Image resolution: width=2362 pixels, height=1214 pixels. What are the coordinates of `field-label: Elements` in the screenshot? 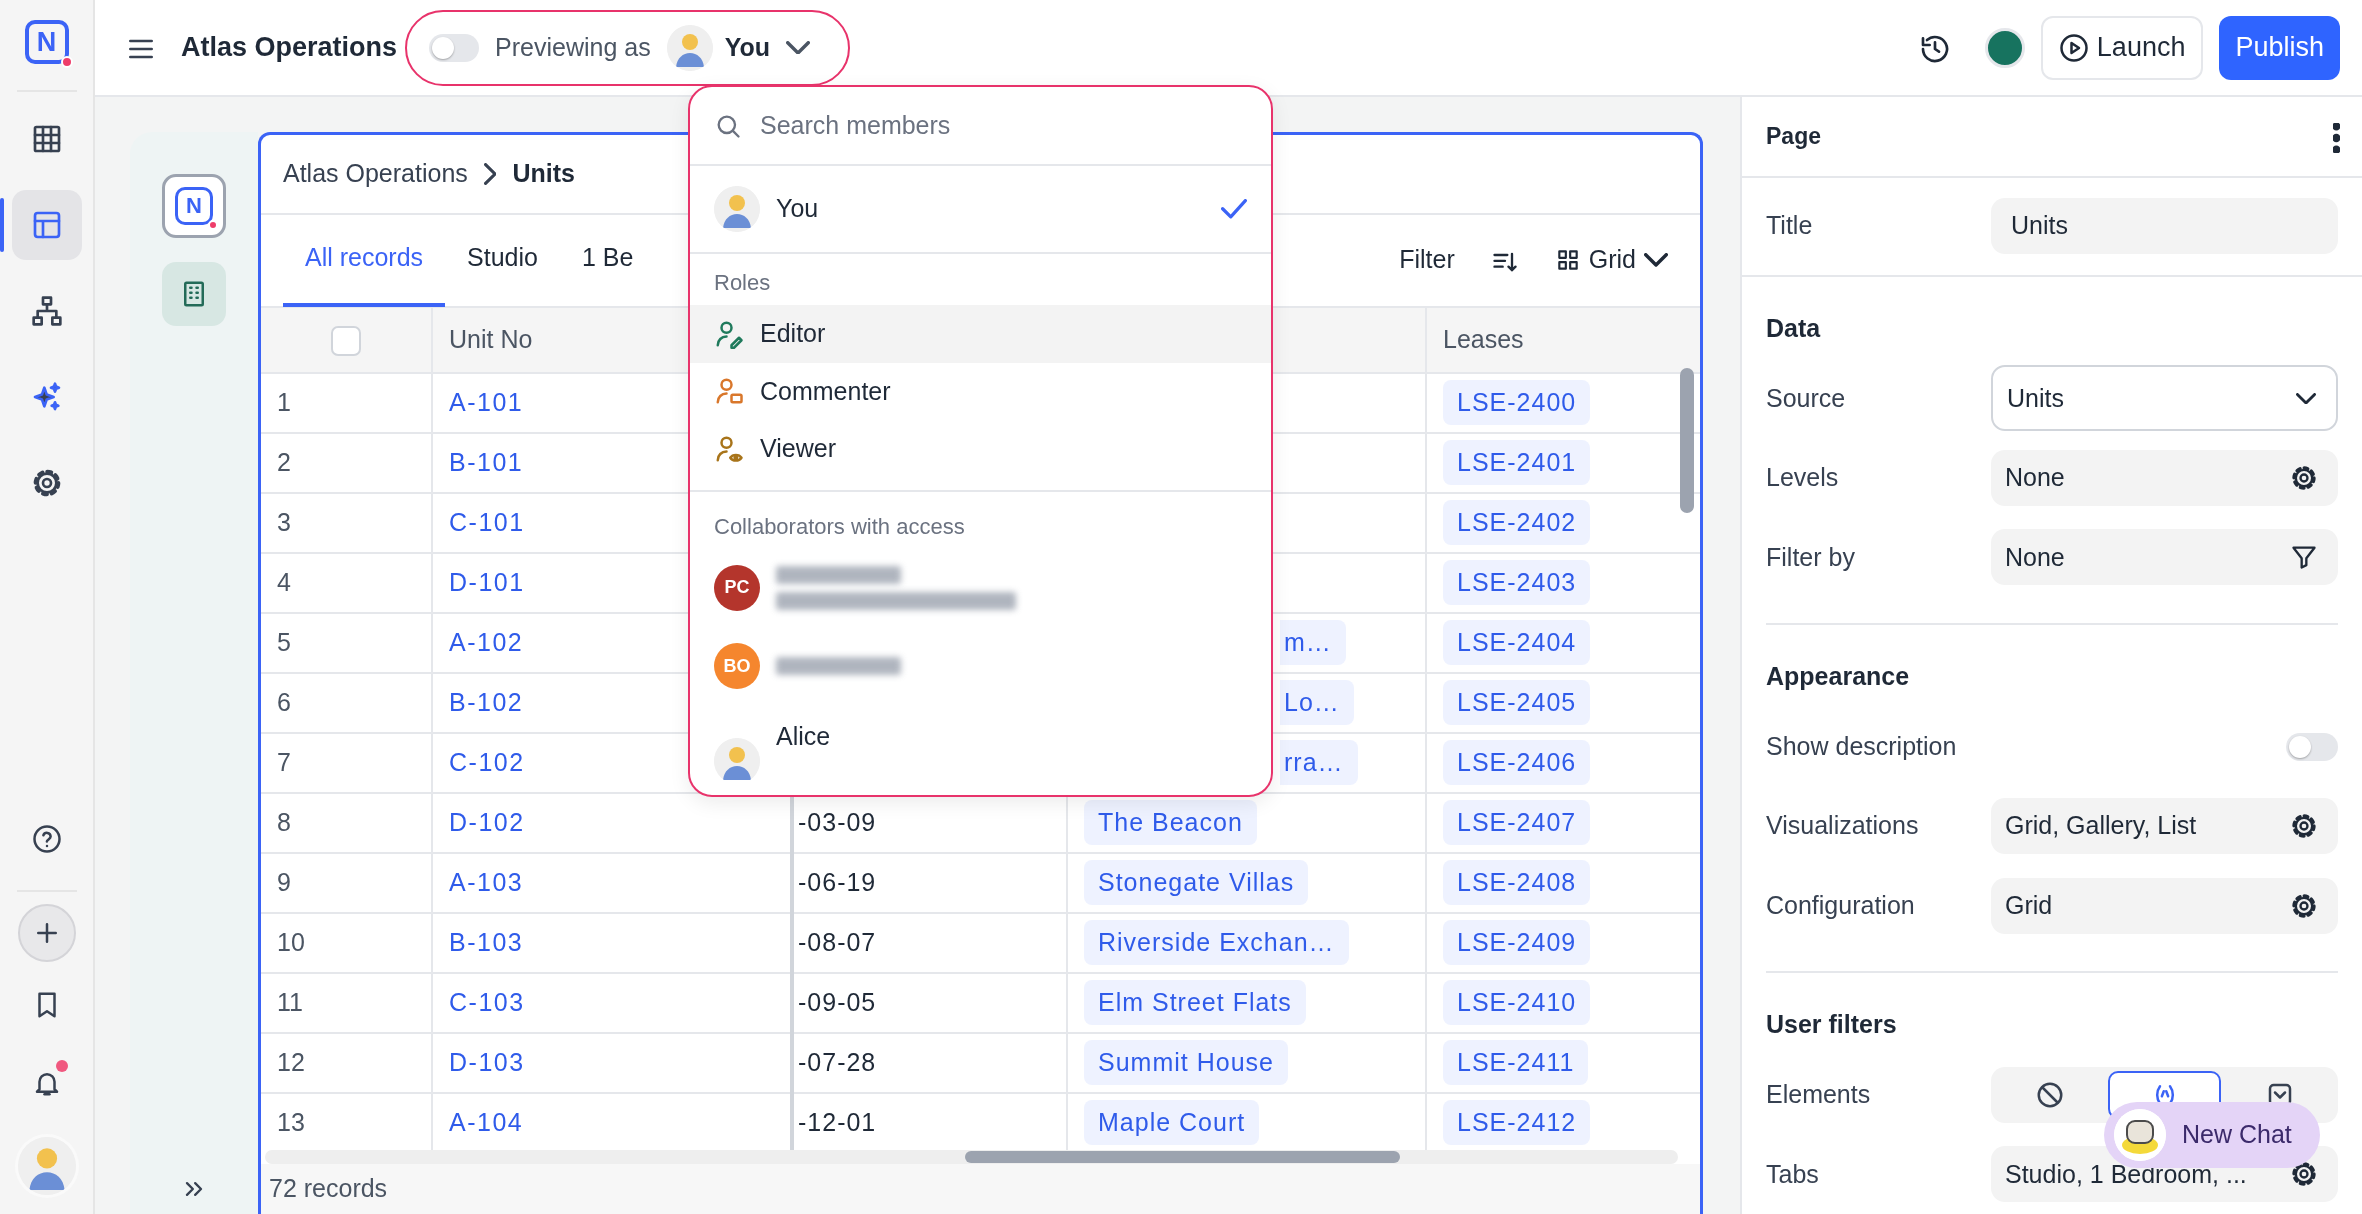 It's located at (1818, 1095).